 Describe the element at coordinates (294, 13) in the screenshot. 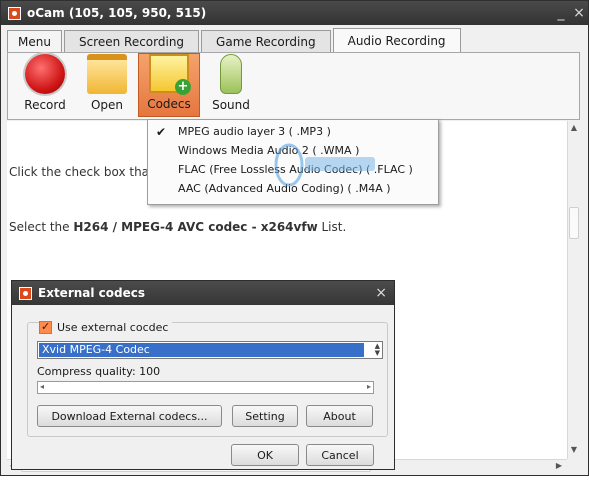

I see `title-bar: oCam (105, 105, 950, 515) _ ×` at that location.